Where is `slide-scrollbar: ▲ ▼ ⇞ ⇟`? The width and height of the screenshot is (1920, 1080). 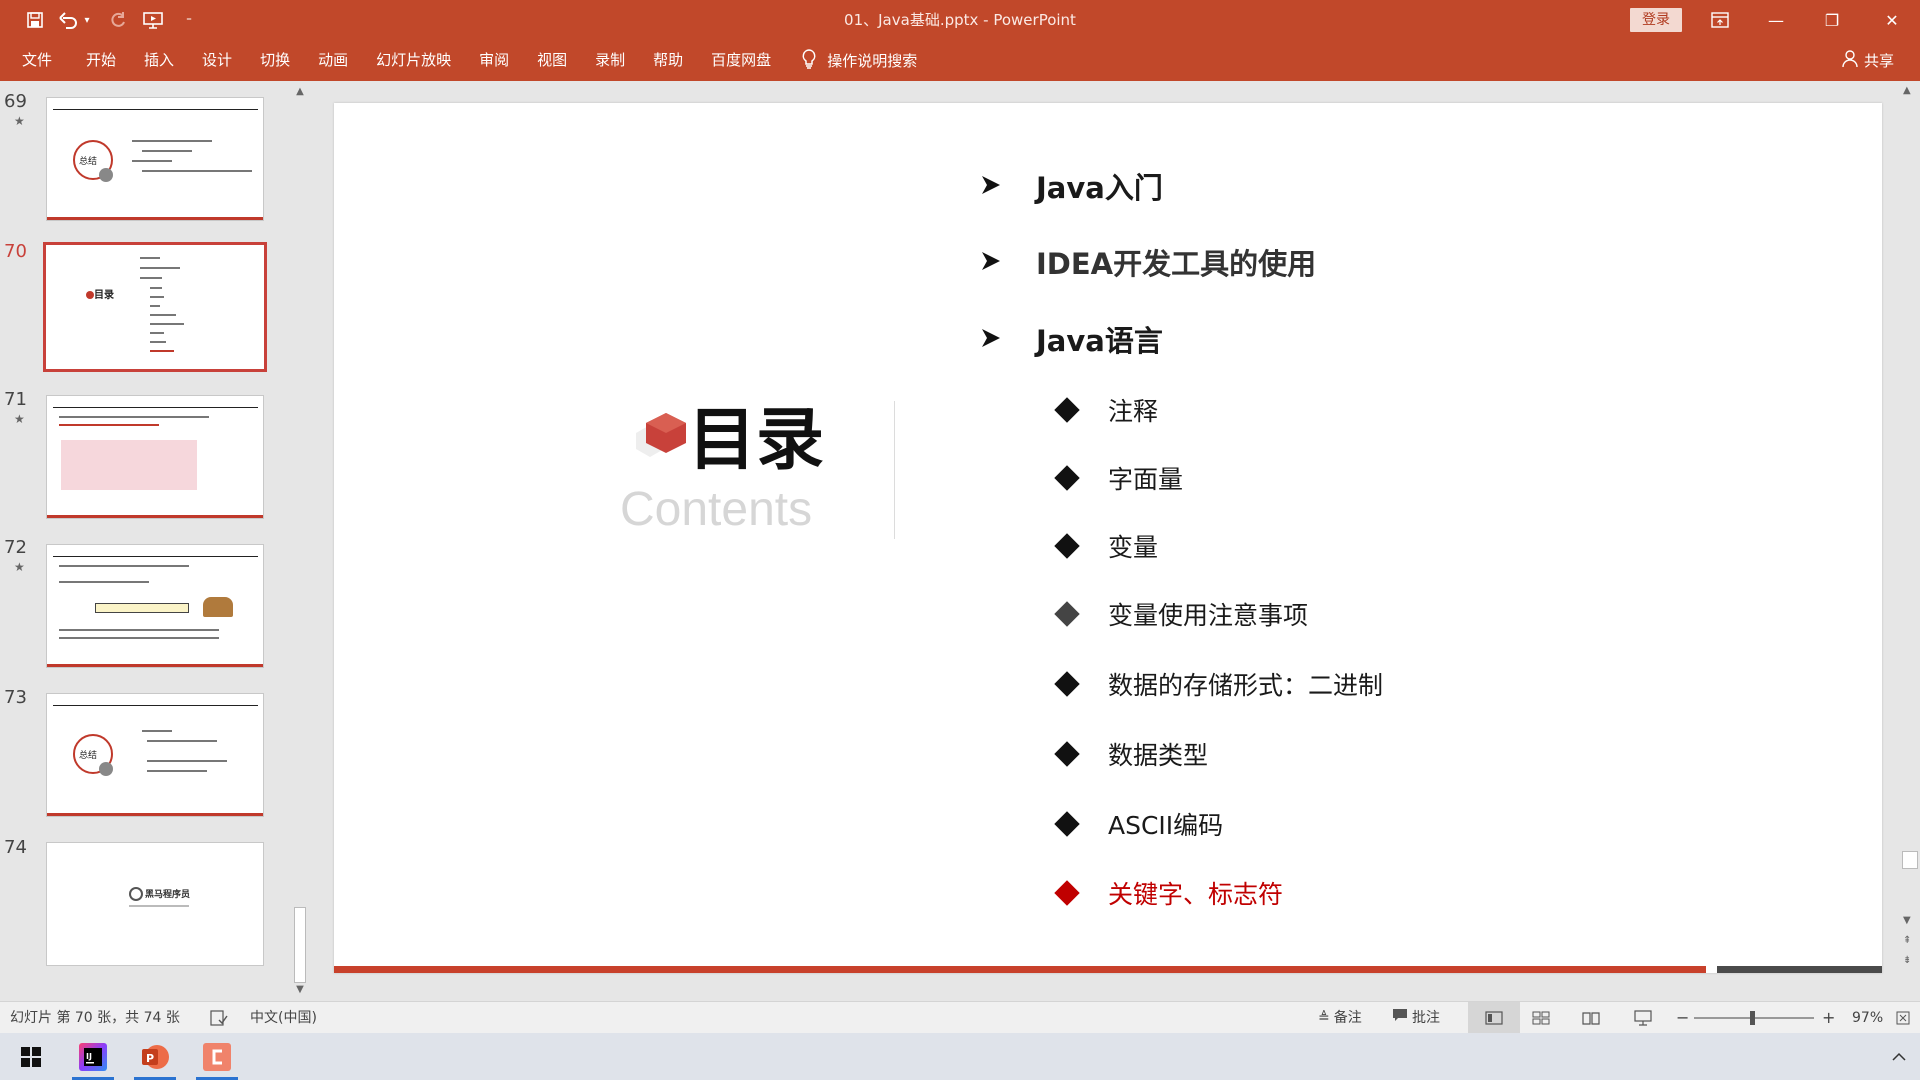 slide-scrollbar: ▲ ▼ ⇞ ⇟ is located at coordinates (1910, 541).